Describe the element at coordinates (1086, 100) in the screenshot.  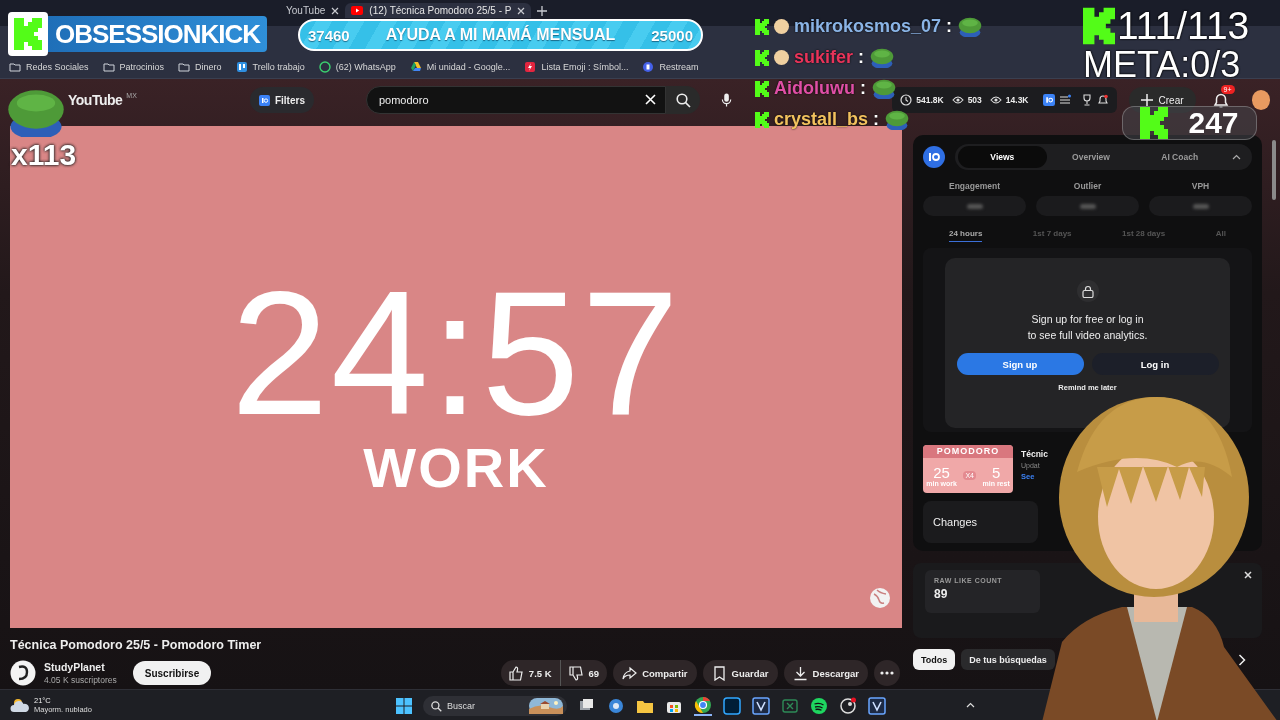
I see `trophy-icon` at that location.